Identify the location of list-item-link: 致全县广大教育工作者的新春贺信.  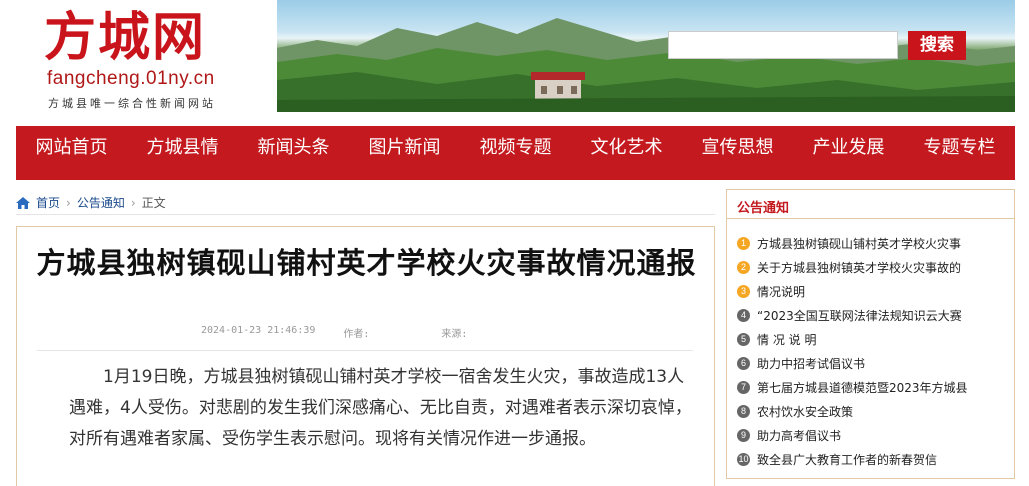
(847, 459).